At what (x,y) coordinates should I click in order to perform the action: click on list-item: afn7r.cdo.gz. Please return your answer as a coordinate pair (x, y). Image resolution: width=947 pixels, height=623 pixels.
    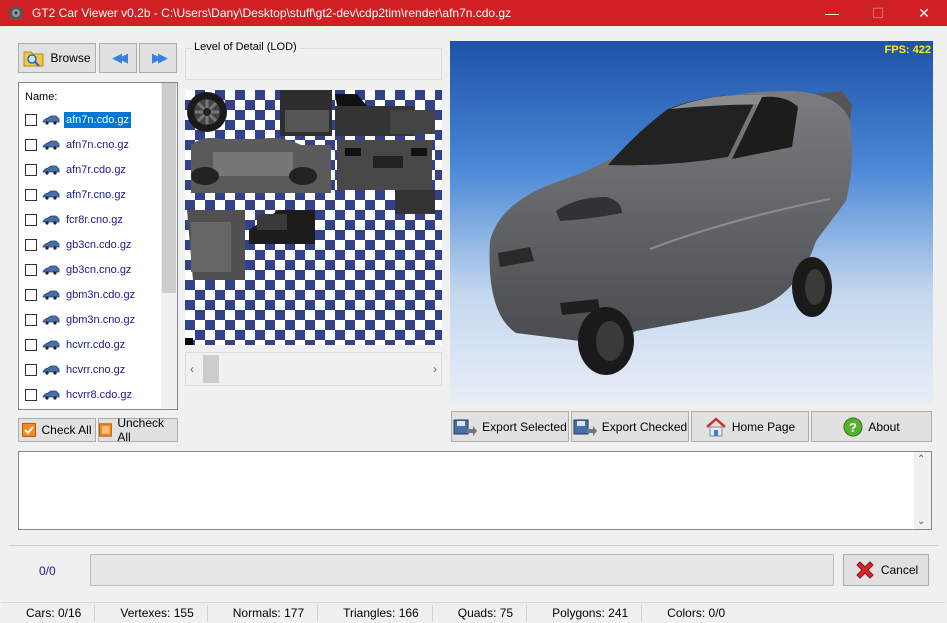
    Looking at the image, I should click on (90, 169).